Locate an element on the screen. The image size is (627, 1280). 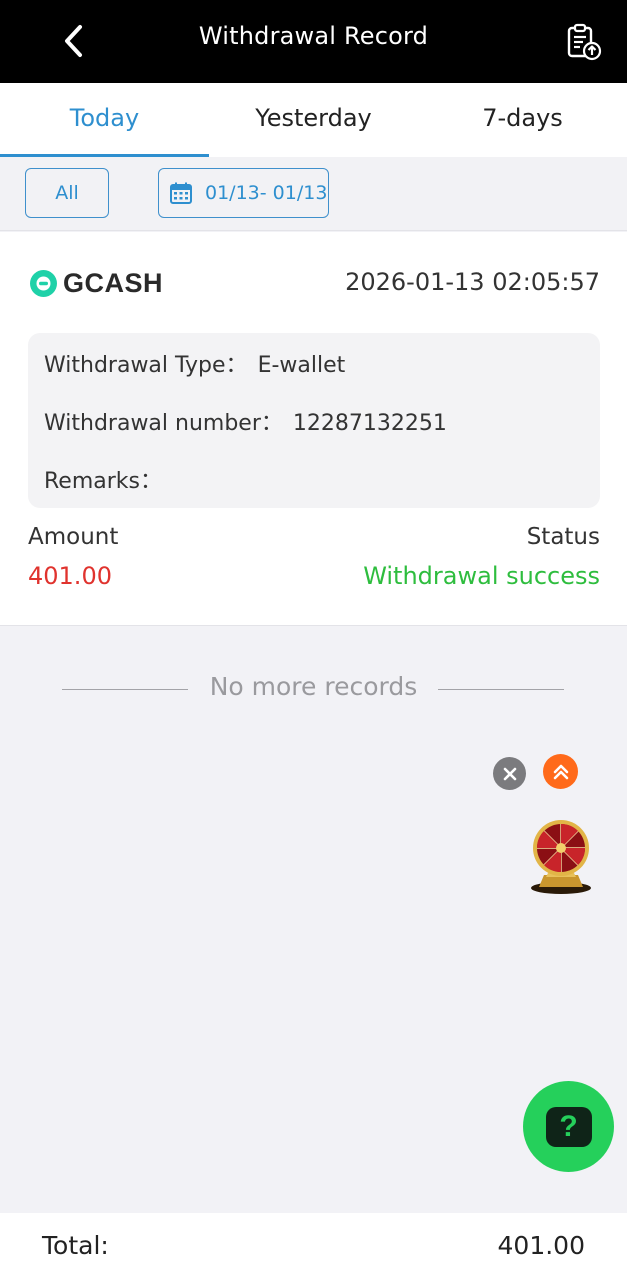
remarks-row: Remarks： is located at coordinates (103, 479).